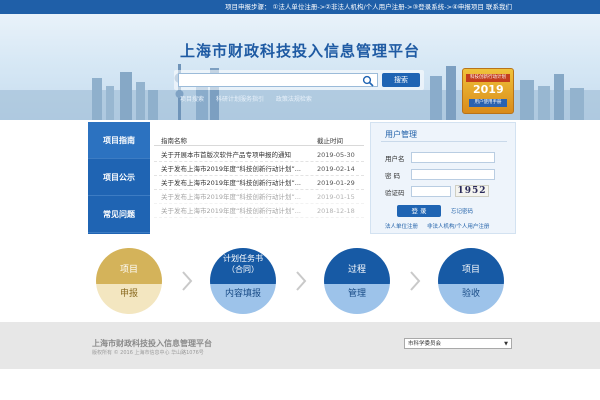 The height and width of the screenshot is (400, 600). What do you see at coordinates (462, 211) in the screenshot?
I see `forgot-password-link: 忘记密码` at bounding box center [462, 211].